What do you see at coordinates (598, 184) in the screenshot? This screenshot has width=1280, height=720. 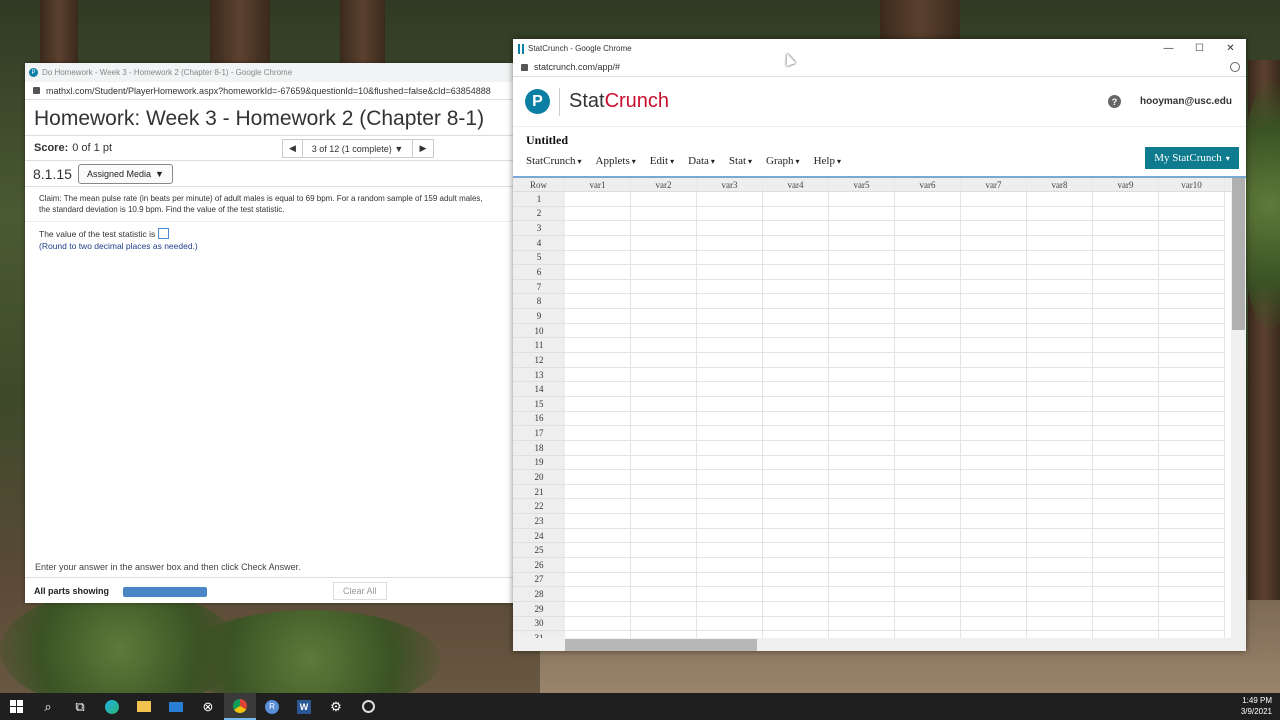 I see `column-header: var1` at bounding box center [598, 184].